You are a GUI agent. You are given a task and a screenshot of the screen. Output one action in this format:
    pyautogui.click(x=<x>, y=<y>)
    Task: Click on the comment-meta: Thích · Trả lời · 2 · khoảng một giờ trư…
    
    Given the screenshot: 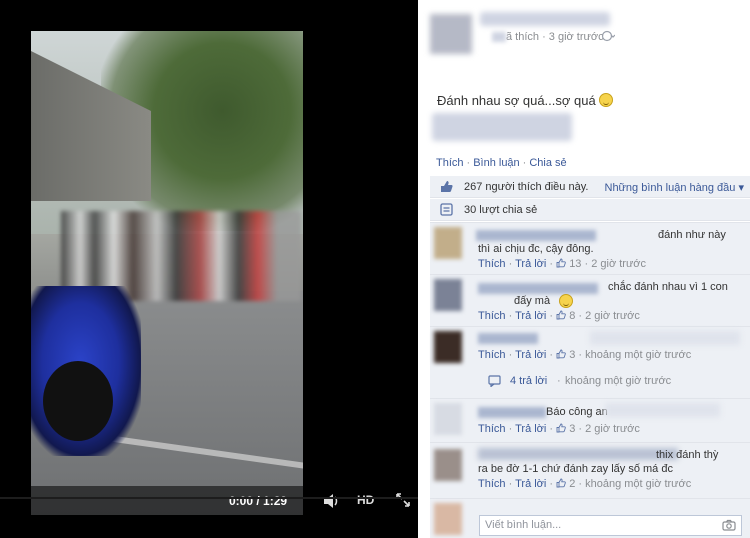 What is the action you would take?
    pyautogui.click(x=585, y=484)
    